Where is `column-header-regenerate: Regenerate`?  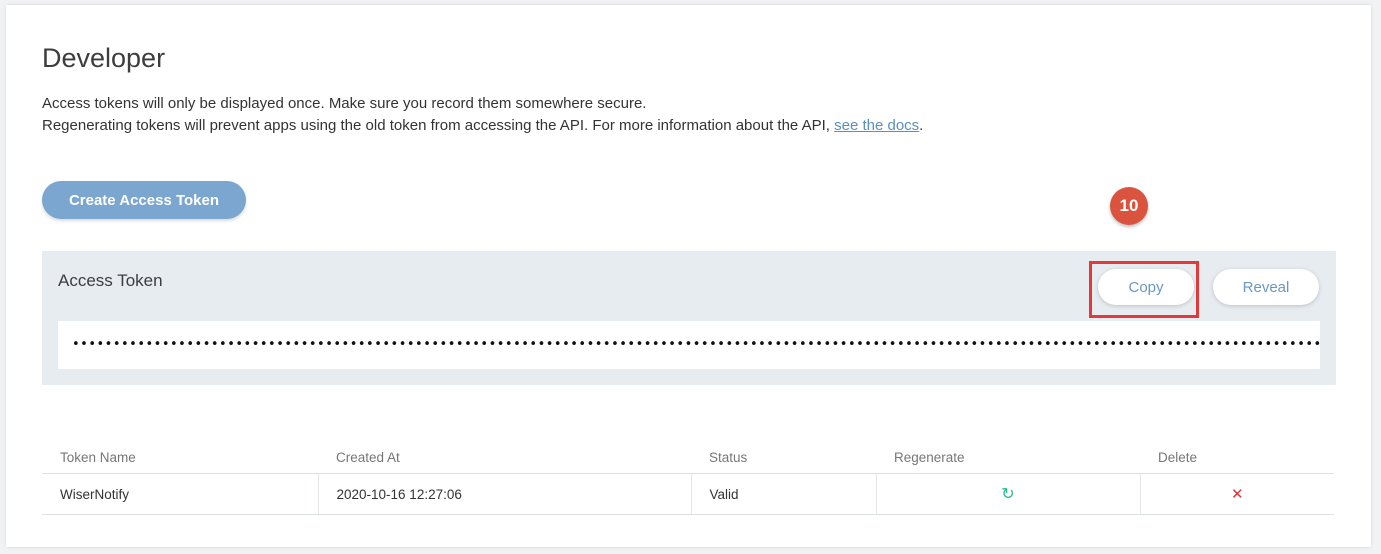 column-header-regenerate: Regenerate is located at coordinates (1008, 454).